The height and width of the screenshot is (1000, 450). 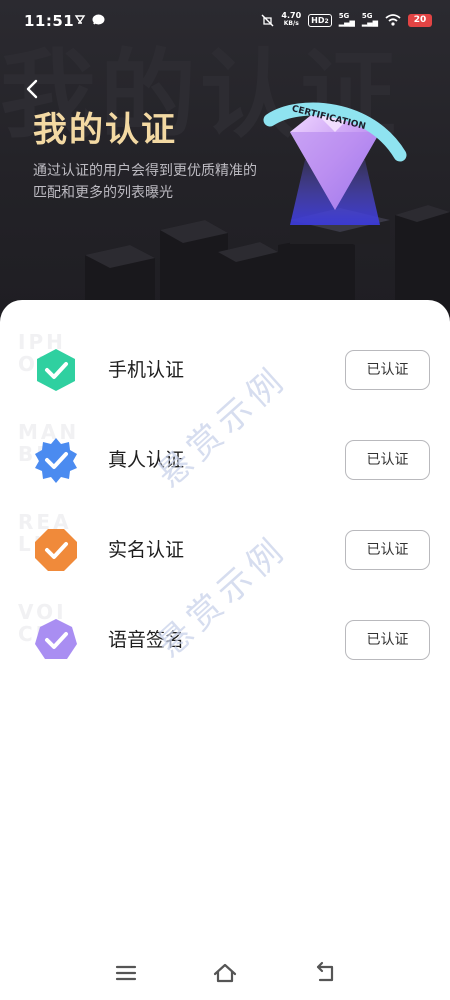 What do you see at coordinates (105, 130) in the screenshot?
I see `page-title: 我的认证` at bounding box center [105, 130].